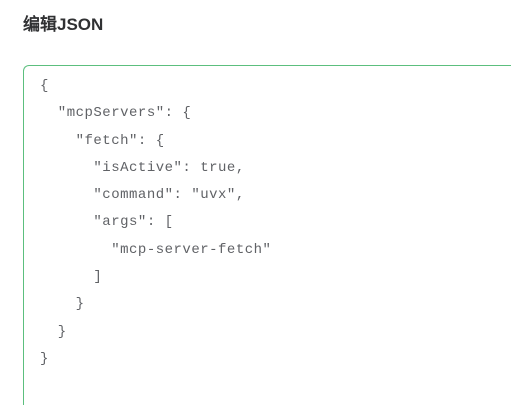 This screenshot has height=405, width=511. Describe the element at coordinates (63, 24) in the screenshot. I see `dialog-title: 编辑JSON` at that location.